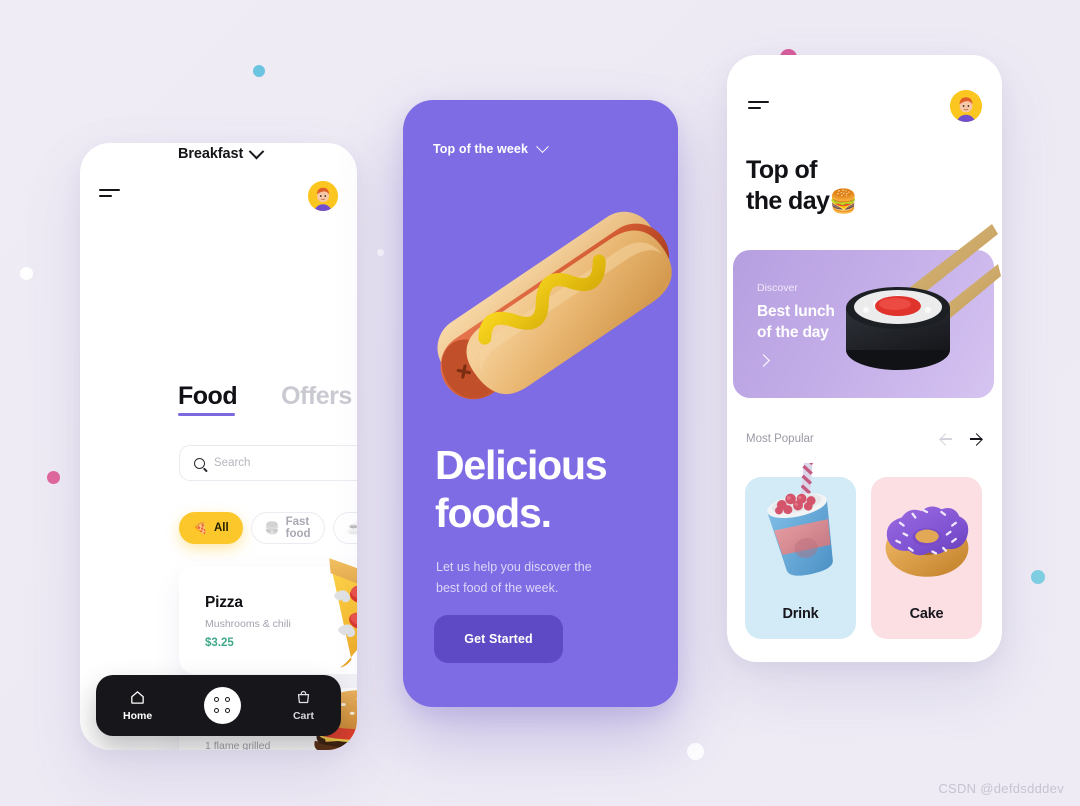 This screenshot has height=806, width=1080. Describe the element at coordinates (223, 705) in the screenshot. I see `grid-dots-icon` at that location.